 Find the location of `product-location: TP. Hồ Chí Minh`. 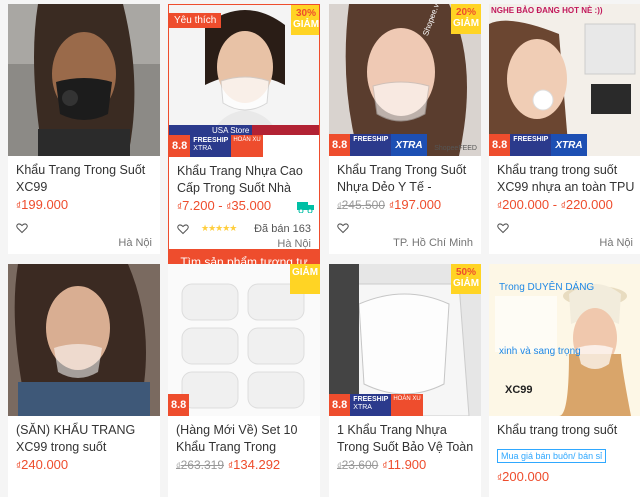

product-location: TP. Hồ Chí Minh is located at coordinates (433, 243).